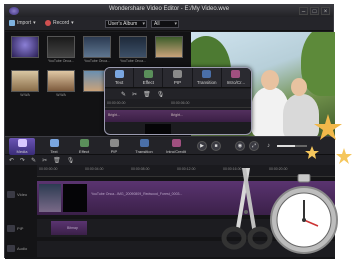  I want to click on redo-icon: ↷, so click(22, 160).